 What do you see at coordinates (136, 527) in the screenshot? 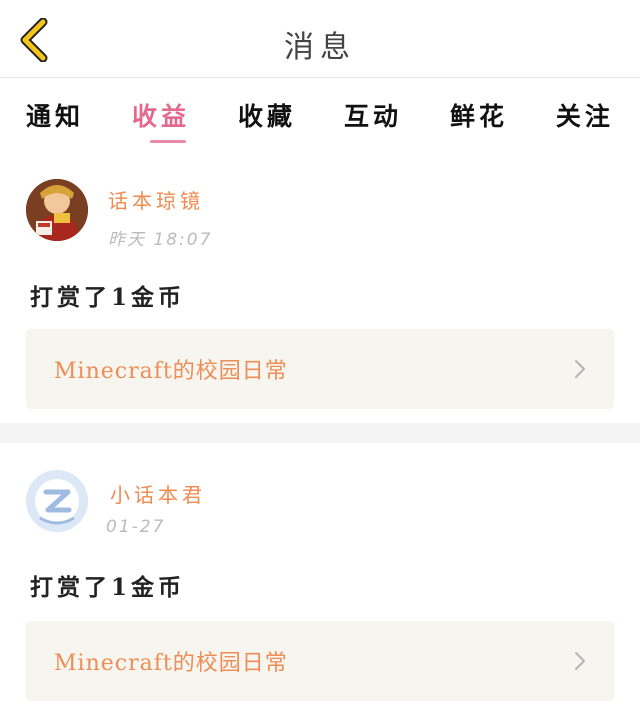
I see `timestamp: 01-27` at bounding box center [136, 527].